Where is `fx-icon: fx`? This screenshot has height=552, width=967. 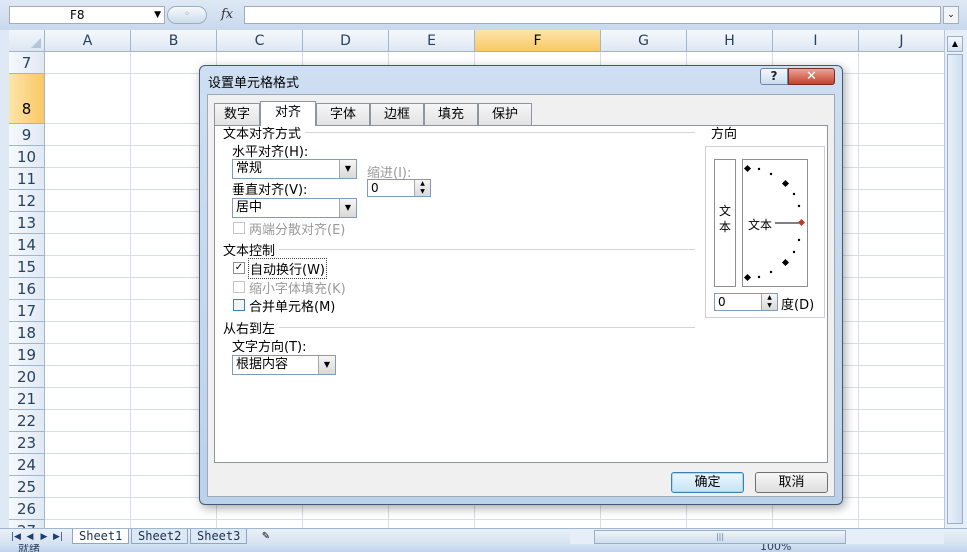
fx-icon: fx is located at coordinates (227, 15).